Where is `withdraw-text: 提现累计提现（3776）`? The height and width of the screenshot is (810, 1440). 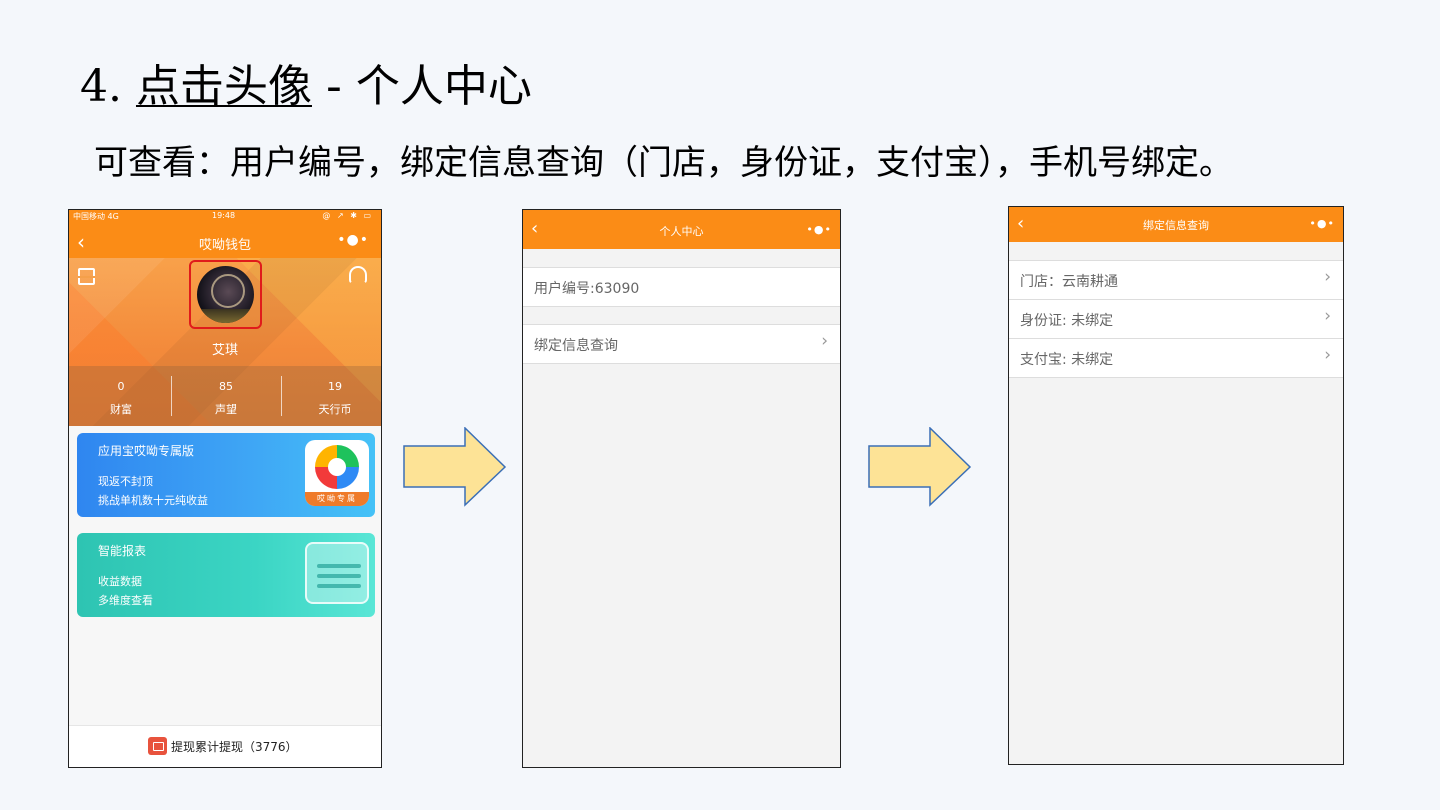
withdraw-text: 提现累计提现（3776） is located at coordinates (234, 747).